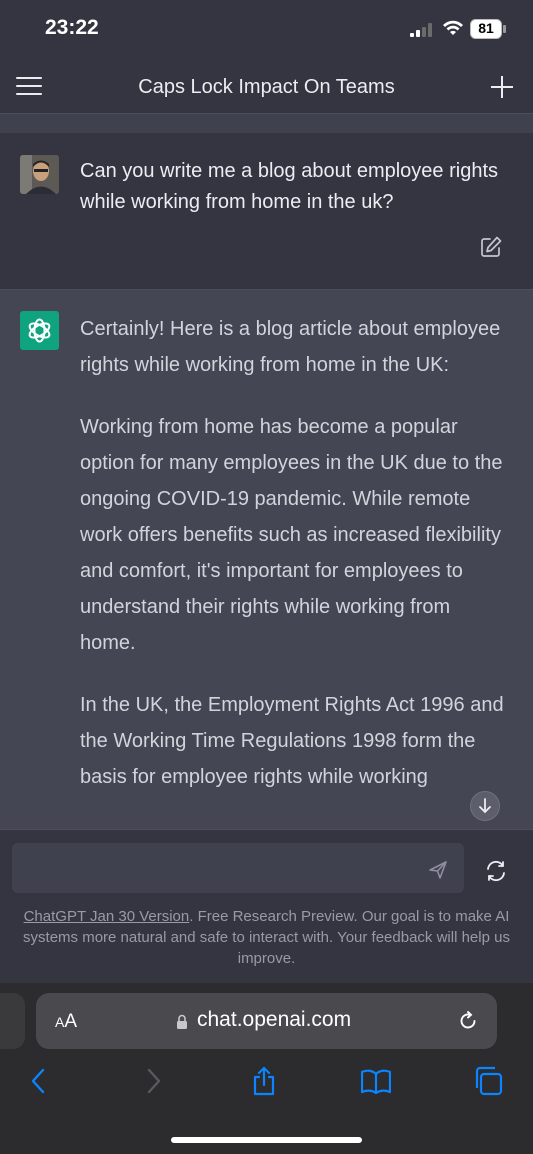 The height and width of the screenshot is (1154, 533). What do you see at coordinates (264, 1081) in the screenshot?
I see `share-icon` at bounding box center [264, 1081].